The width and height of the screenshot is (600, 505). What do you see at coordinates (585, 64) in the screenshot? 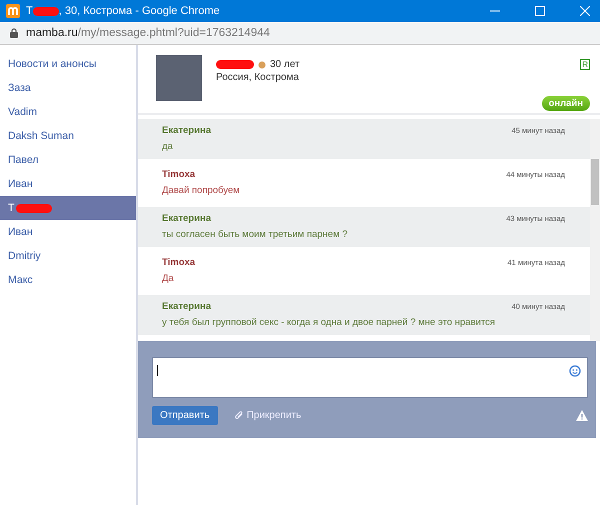
I see `verified-badge: R` at bounding box center [585, 64].